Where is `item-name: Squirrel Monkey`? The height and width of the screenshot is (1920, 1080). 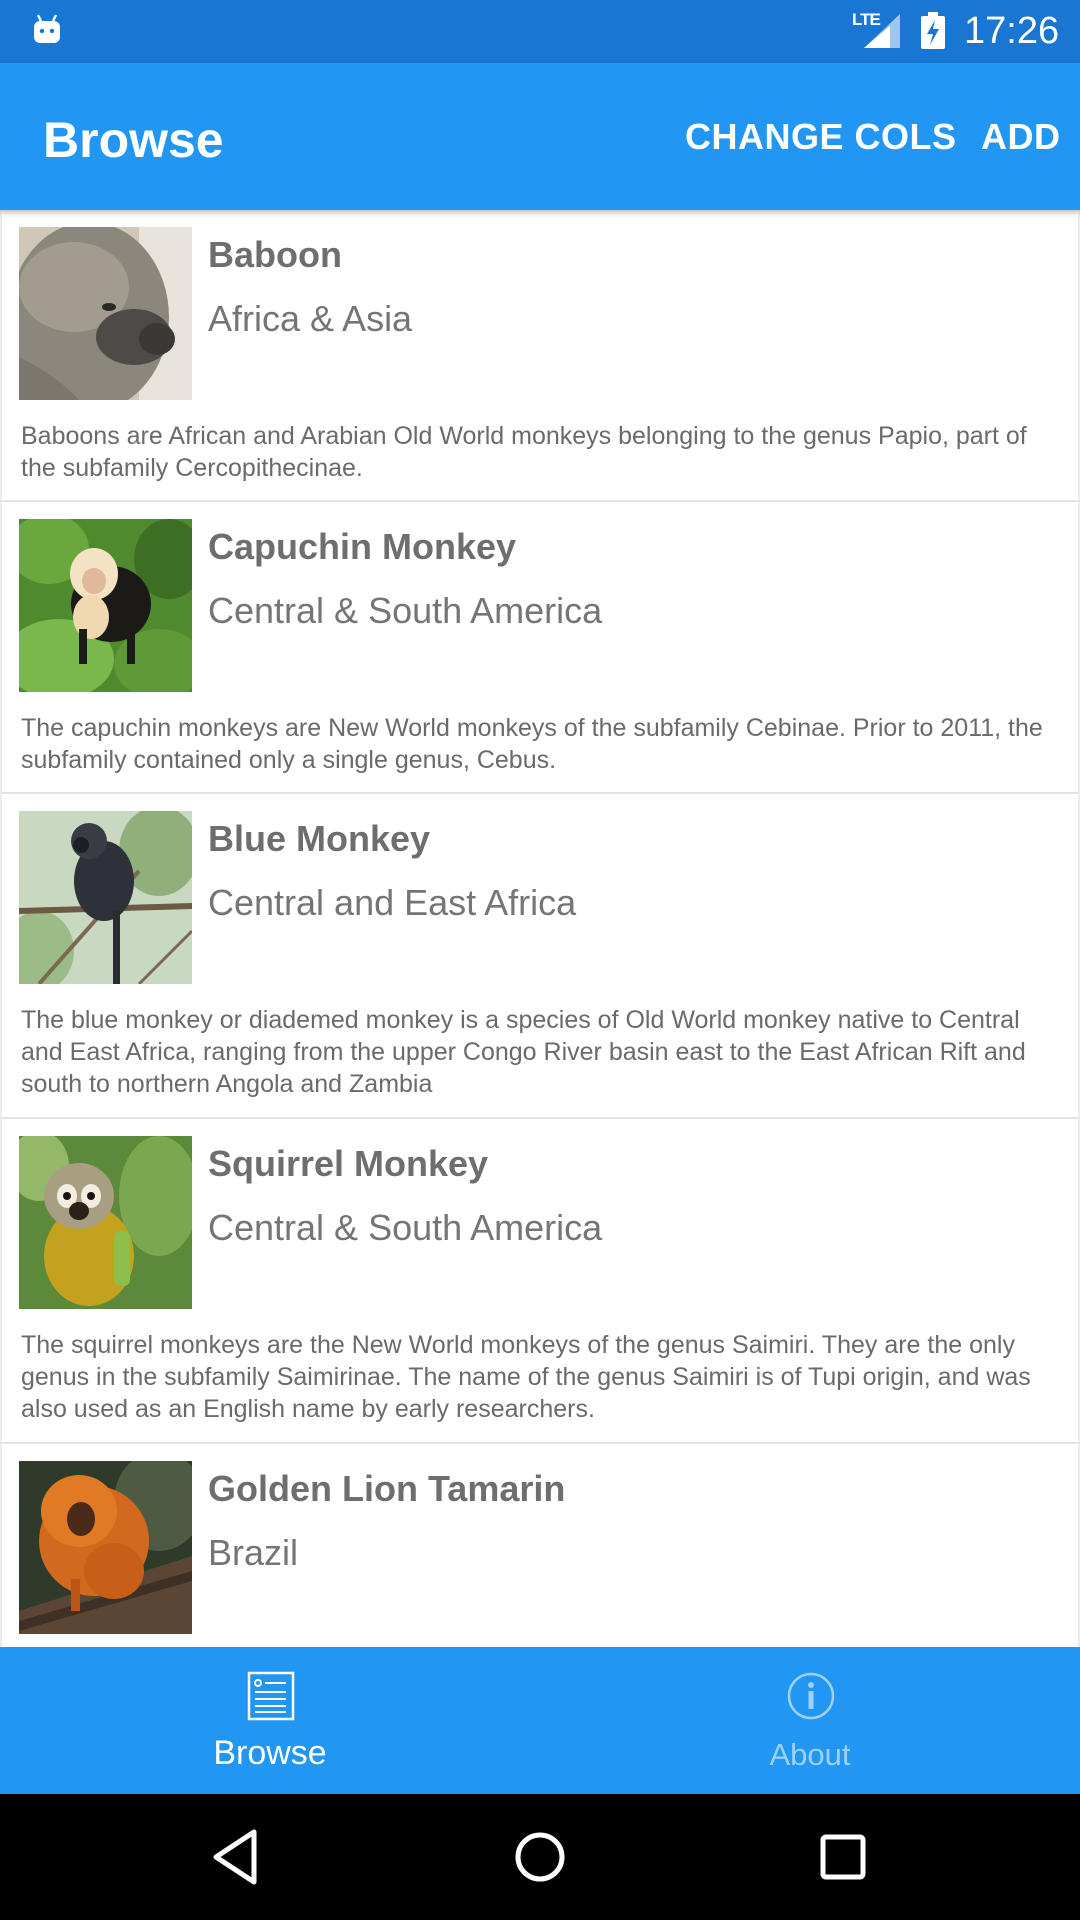
item-name: Squirrel Monkey is located at coordinates (348, 1163).